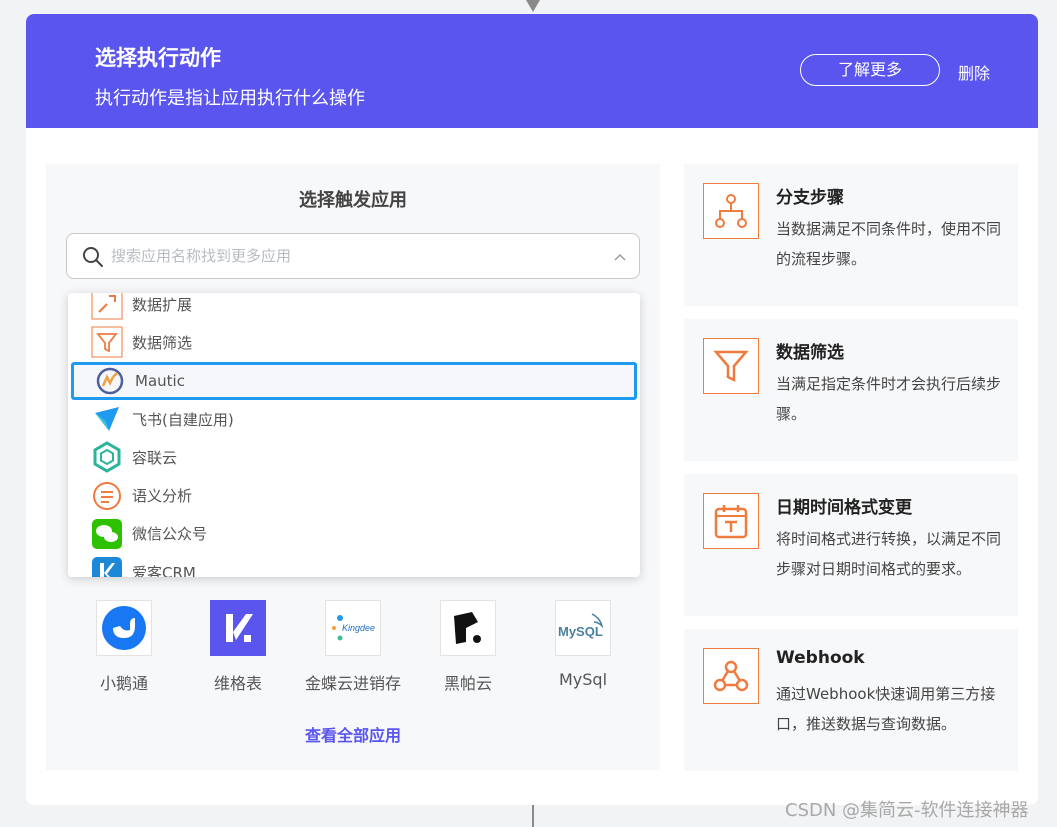  I want to click on dropdown-item-aike-crm: 爱客CRM, so click(354, 565).